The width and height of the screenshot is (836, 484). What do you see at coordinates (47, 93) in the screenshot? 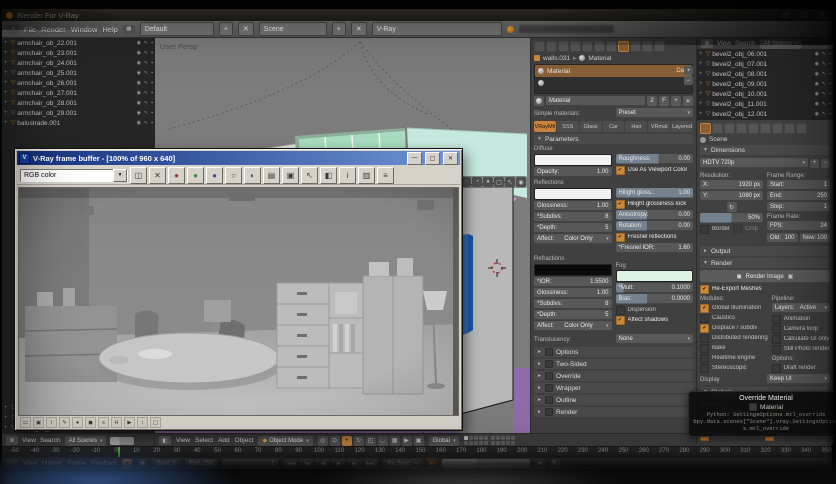
I see `object-name: armchair_ob_27.001` at bounding box center [47, 93].